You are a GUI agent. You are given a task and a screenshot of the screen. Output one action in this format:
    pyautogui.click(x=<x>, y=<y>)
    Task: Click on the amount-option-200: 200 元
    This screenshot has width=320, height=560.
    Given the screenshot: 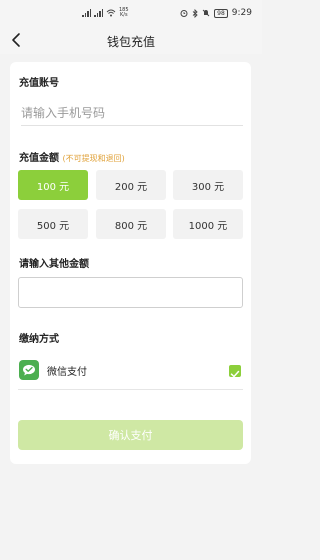 What is the action you would take?
    pyautogui.click(x=131, y=185)
    